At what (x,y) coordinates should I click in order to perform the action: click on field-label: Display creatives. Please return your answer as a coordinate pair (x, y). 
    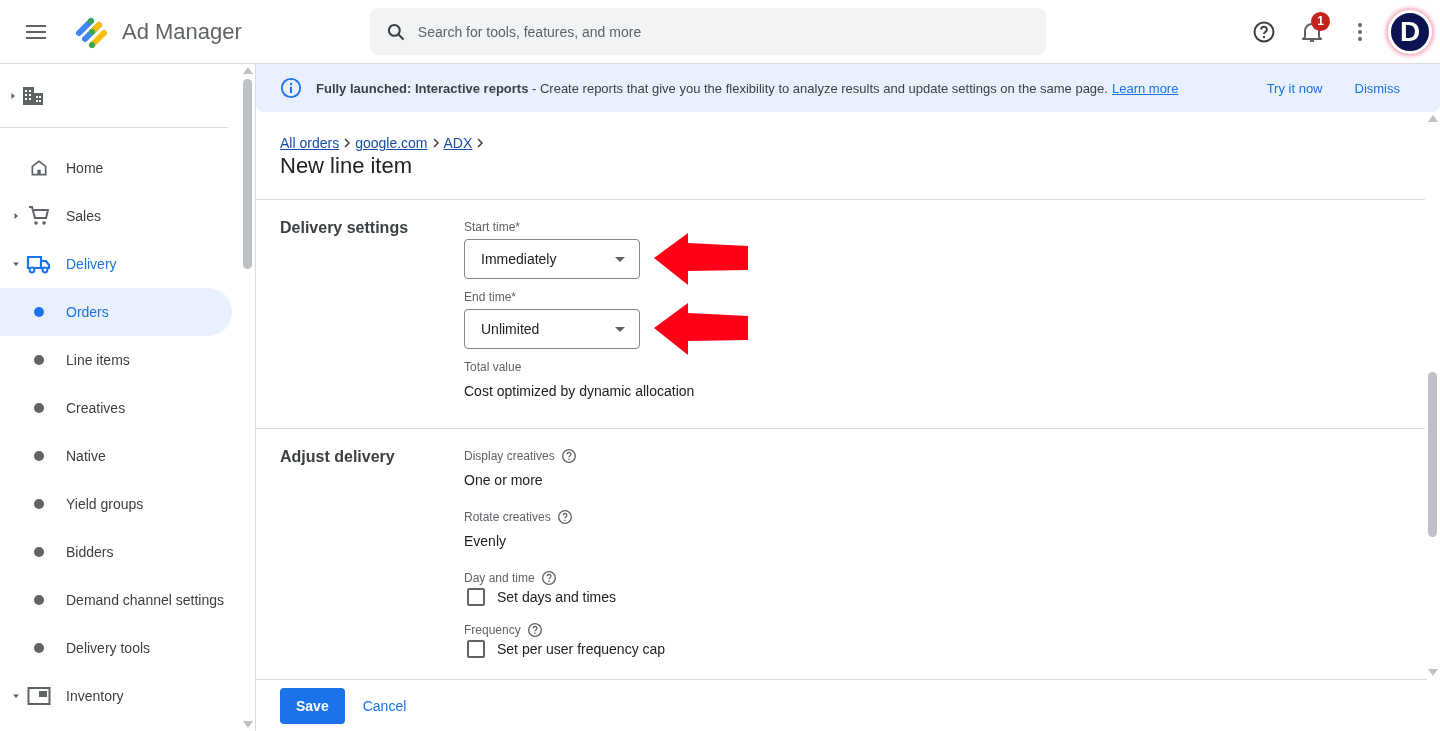
    Looking at the image, I should click on (509, 456).